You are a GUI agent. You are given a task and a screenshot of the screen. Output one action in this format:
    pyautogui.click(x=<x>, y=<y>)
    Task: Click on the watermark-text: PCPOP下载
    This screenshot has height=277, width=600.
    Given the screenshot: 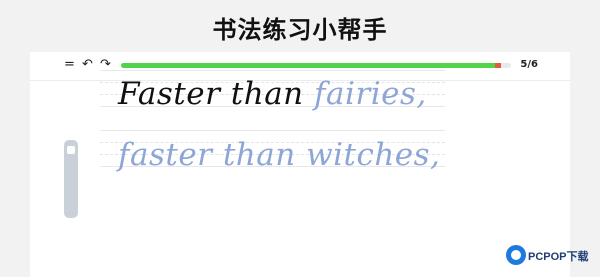 What is the action you would take?
    pyautogui.click(x=558, y=257)
    